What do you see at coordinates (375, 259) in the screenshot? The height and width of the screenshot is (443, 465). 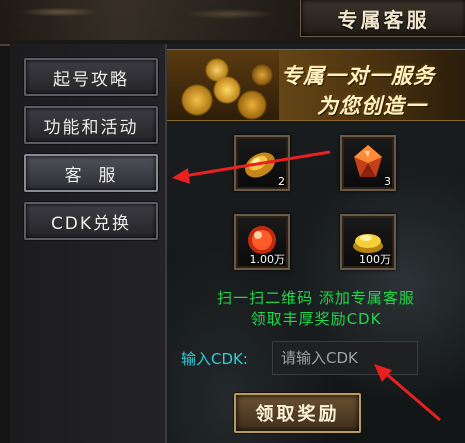 I see `reward-count: 100万` at bounding box center [375, 259].